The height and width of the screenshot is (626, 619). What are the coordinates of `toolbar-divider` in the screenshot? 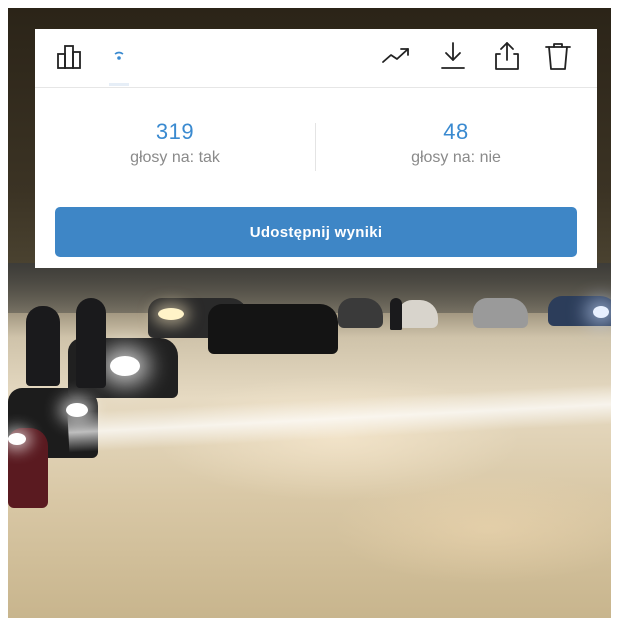 It's located at (316, 87).